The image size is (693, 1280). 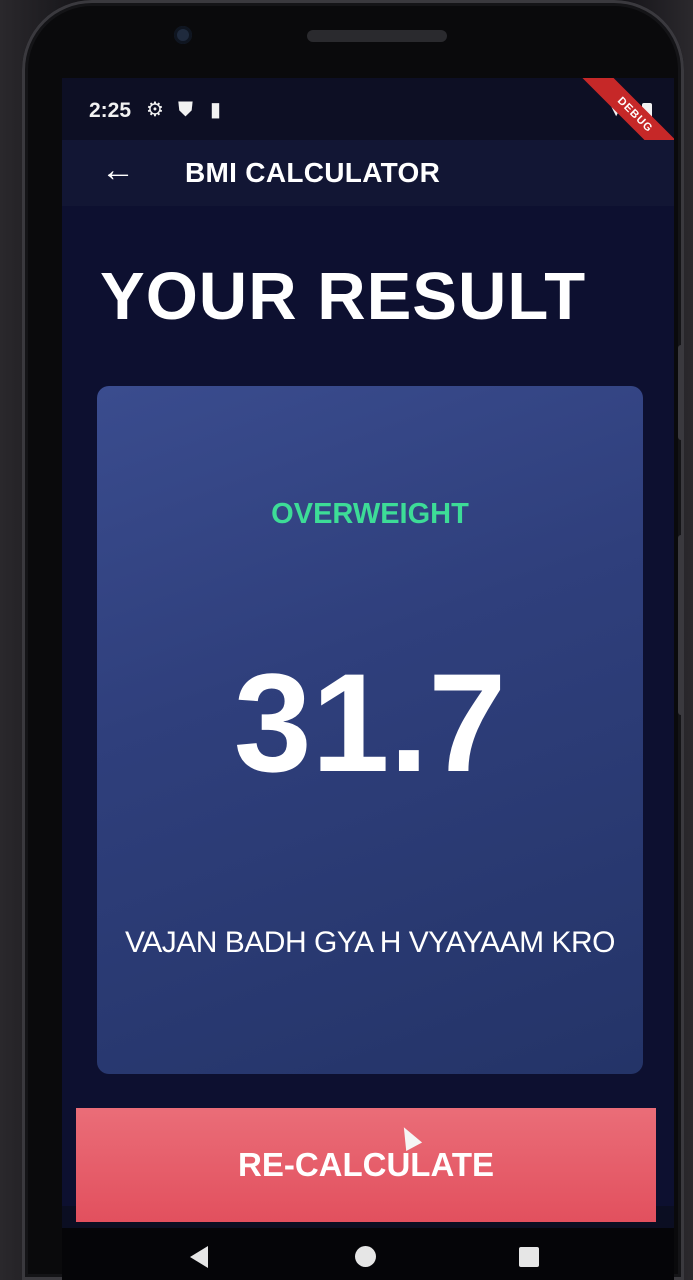 What do you see at coordinates (110, 110) in the screenshot?
I see `status-time: 2:25` at bounding box center [110, 110].